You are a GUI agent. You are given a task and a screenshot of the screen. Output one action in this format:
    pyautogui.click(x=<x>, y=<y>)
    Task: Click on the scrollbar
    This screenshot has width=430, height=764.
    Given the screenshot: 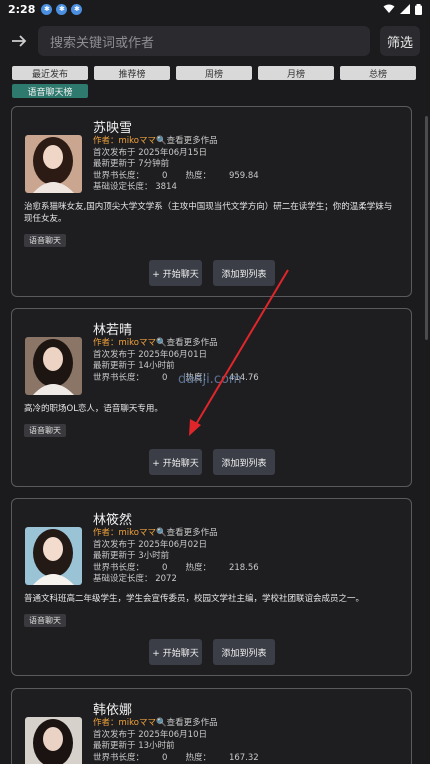 What is the action you would take?
    pyautogui.click(x=426, y=228)
    